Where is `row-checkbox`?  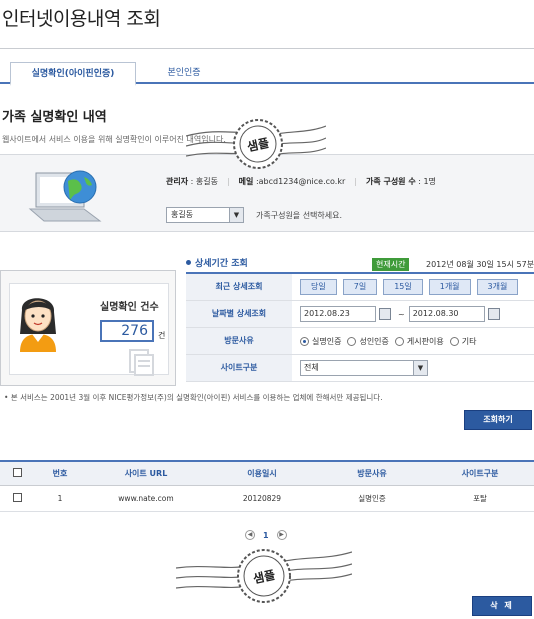 row-checkbox is located at coordinates (17, 497).